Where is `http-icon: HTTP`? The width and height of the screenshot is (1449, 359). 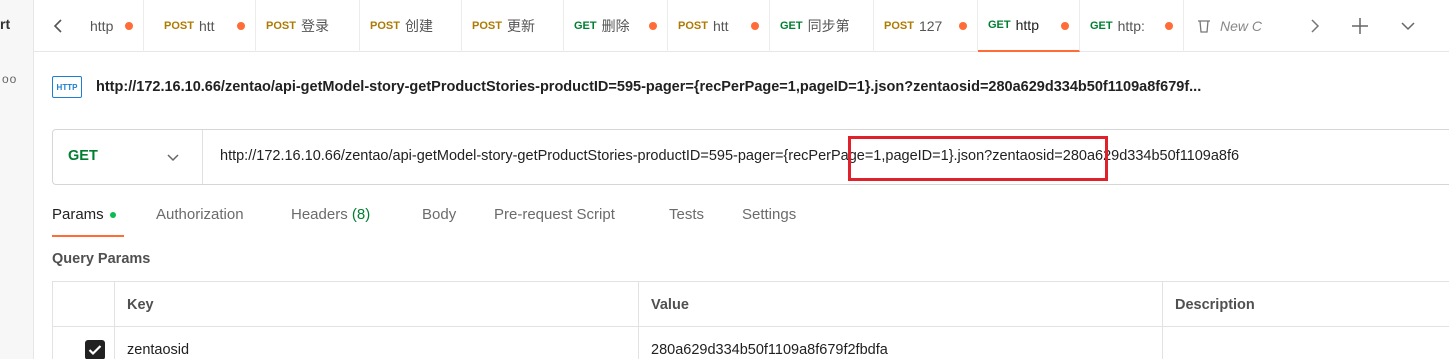
http-icon: HTTP is located at coordinates (67, 87).